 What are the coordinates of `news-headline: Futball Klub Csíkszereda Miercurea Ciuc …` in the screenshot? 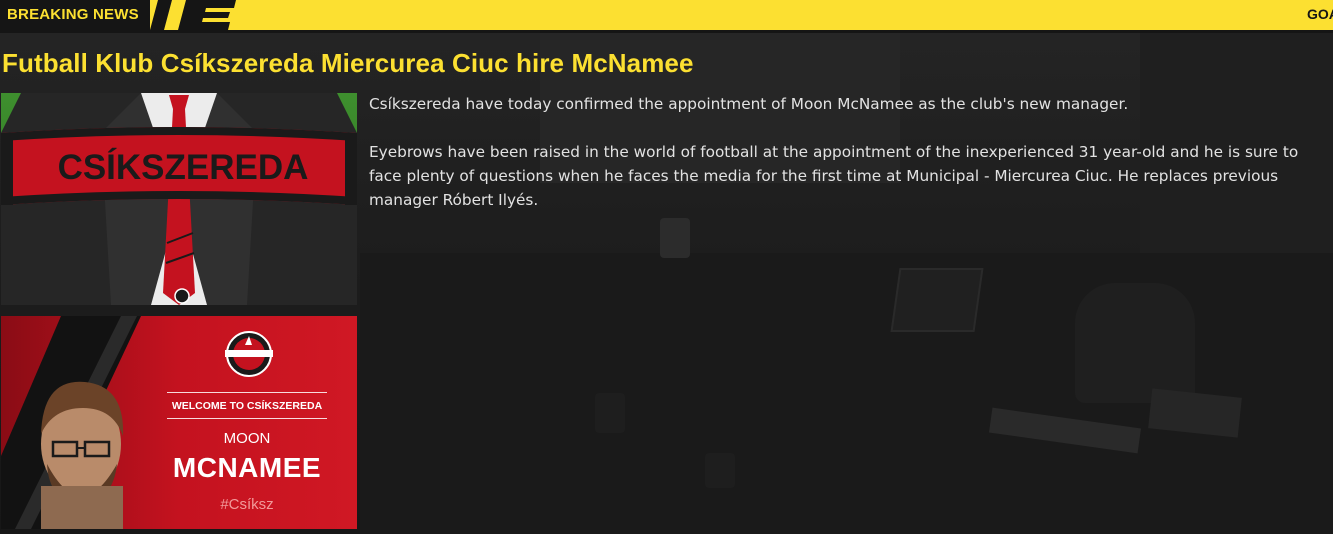 It's located at (348, 63).